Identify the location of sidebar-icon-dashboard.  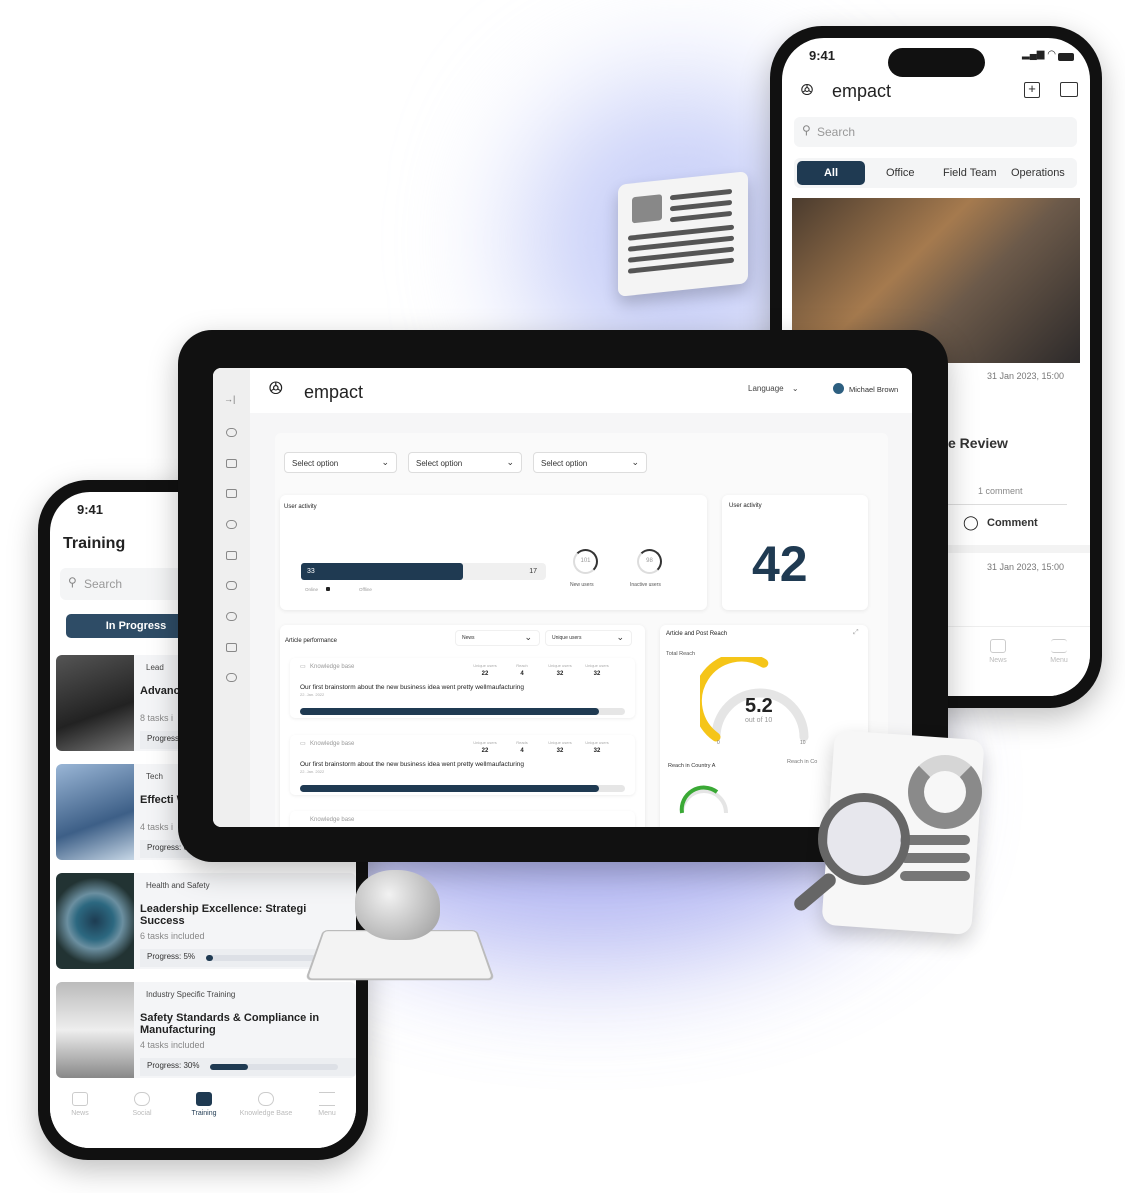
(231, 432).